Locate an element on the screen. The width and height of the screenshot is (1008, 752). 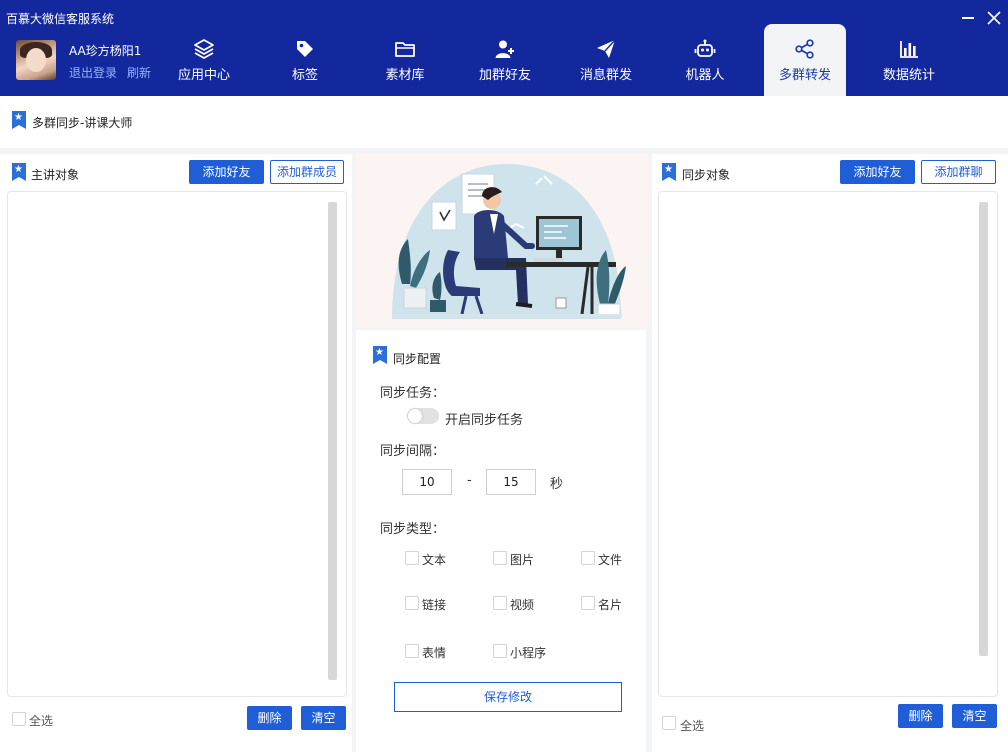
type-miniprogram-label: 小程序 is located at coordinates (528, 653).